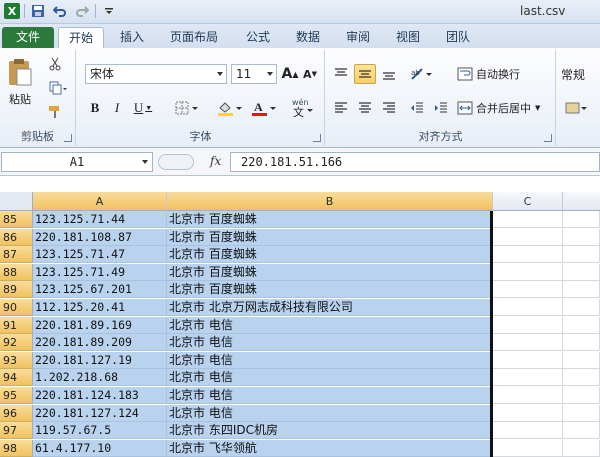  What do you see at coordinates (573, 74) in the screenshot?
I see `number-format-select: 常规` at bounding box center [573, 74].